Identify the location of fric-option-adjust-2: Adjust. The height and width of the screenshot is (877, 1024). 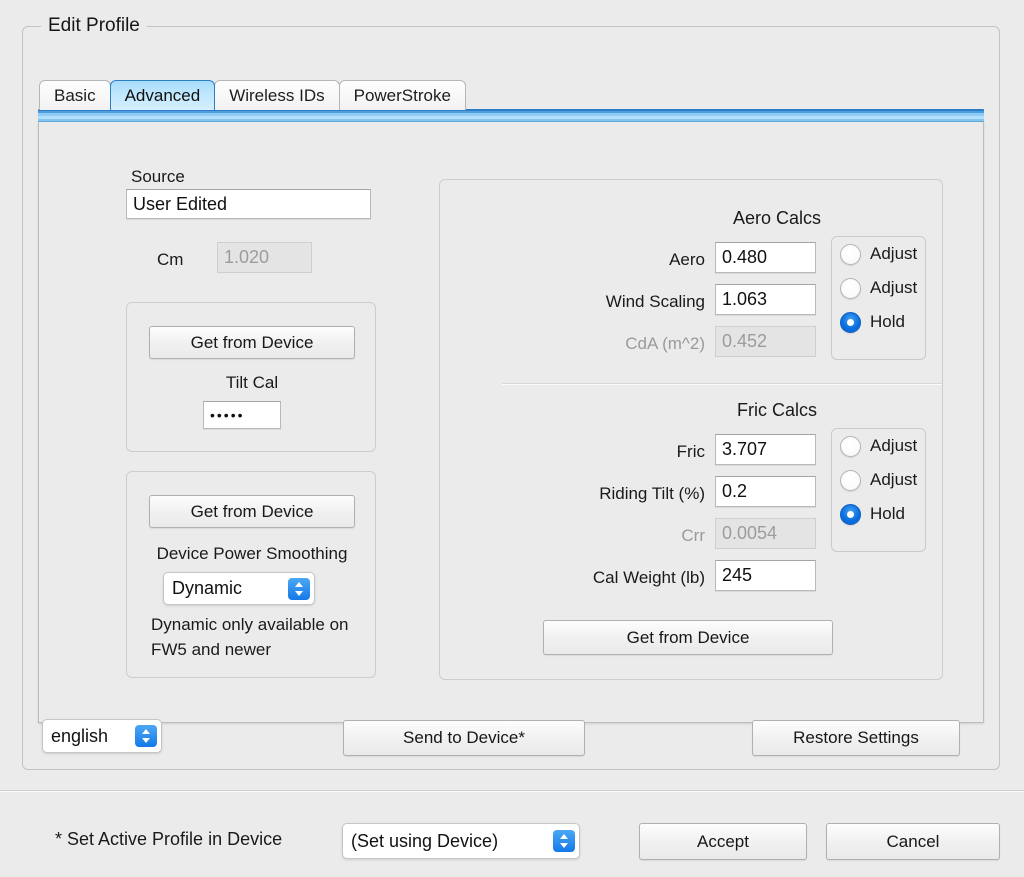
(878, 480).